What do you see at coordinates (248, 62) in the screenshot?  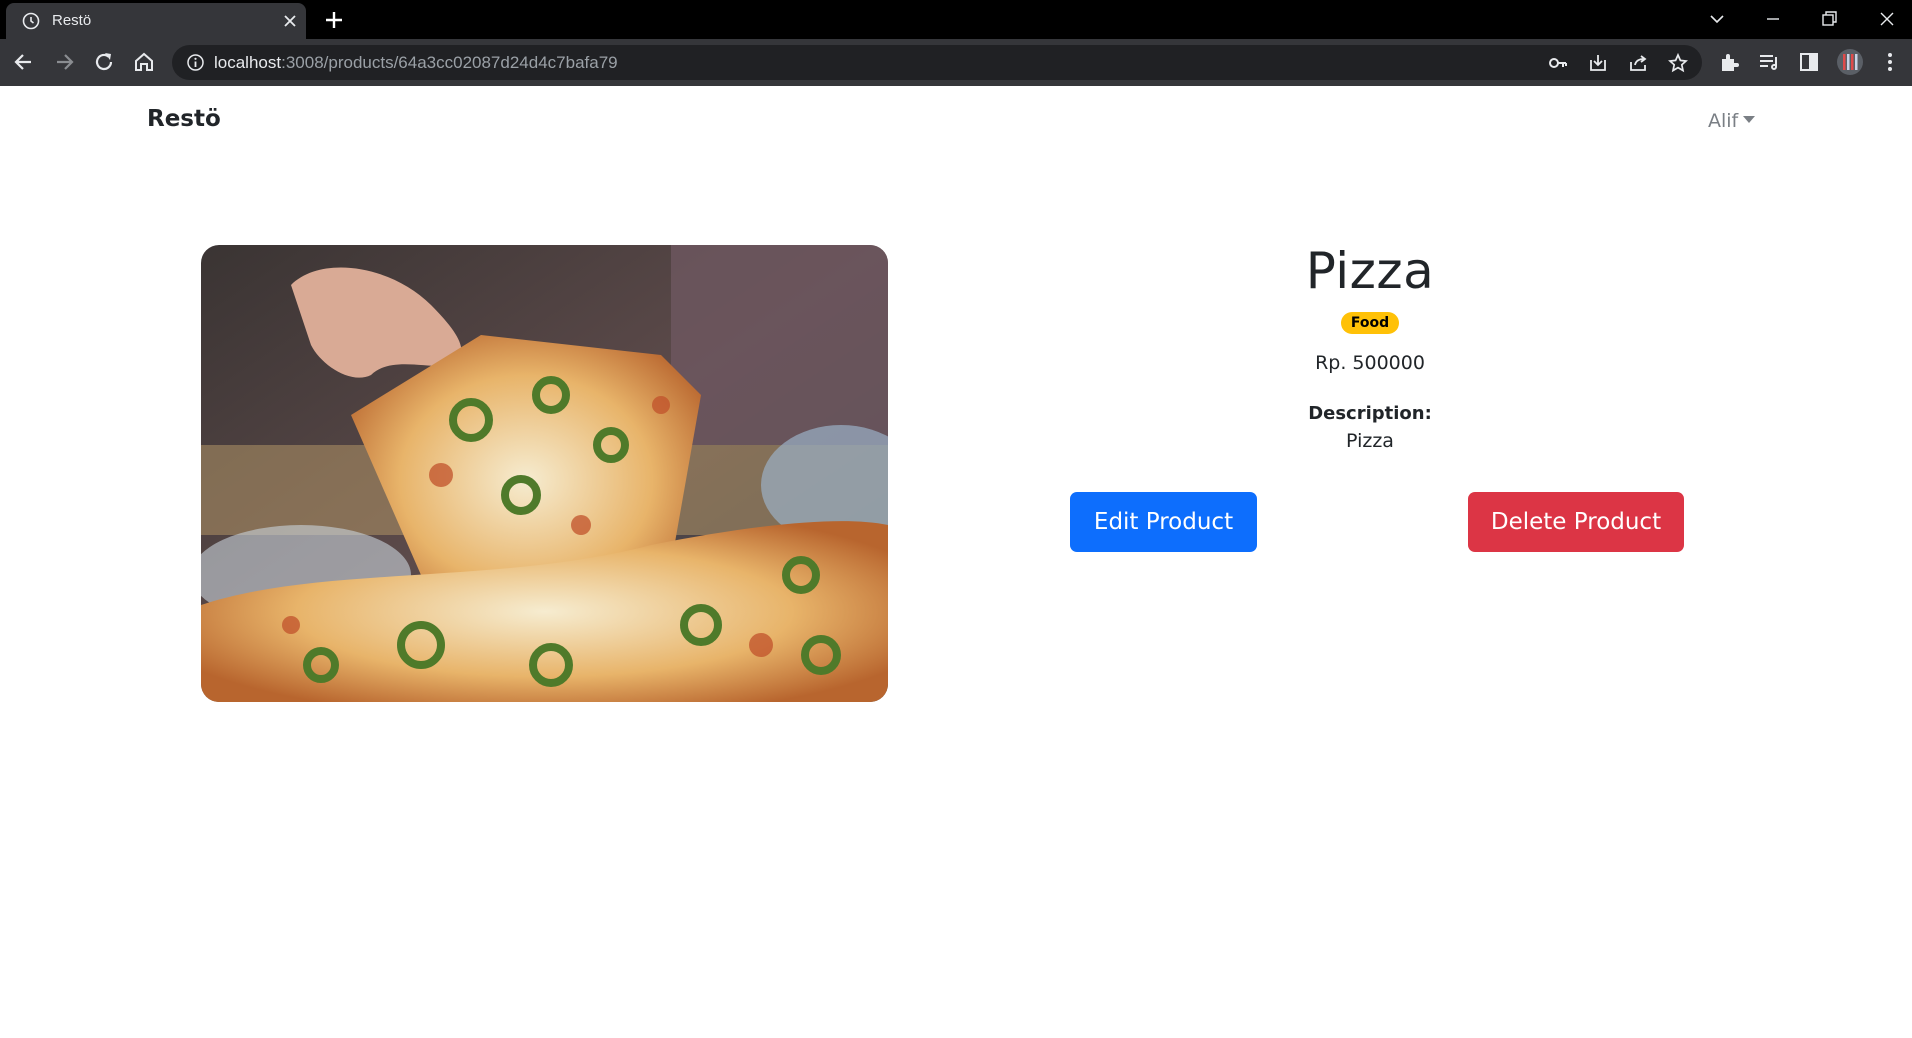 I see `url-host: localhost` at bounding box center [248, 62].